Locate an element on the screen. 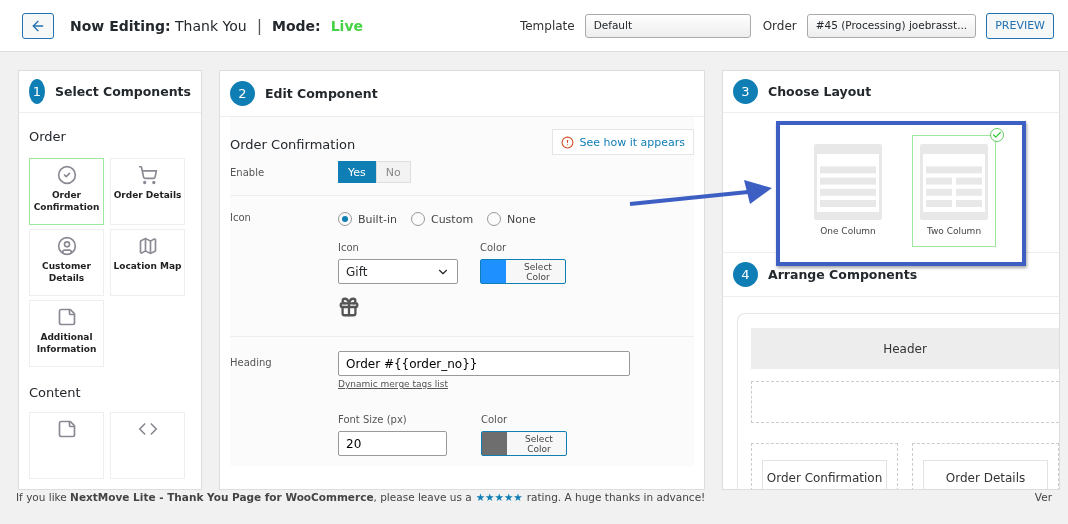 The height and width of the screenshot is (524, 1068). group-heading: Content is located at coordinates (55, 393).